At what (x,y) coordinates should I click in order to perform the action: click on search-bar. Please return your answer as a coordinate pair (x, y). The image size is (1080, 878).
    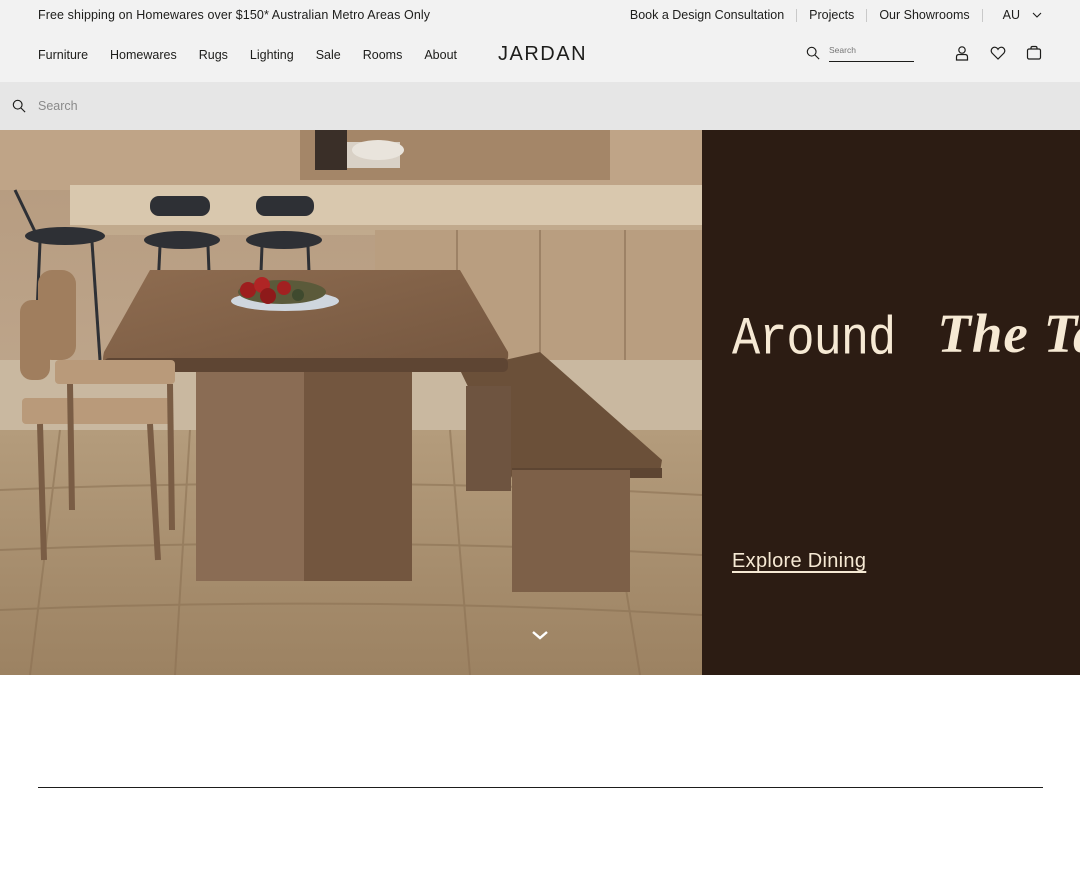
    Looking at the image, I should click on (540, 106).